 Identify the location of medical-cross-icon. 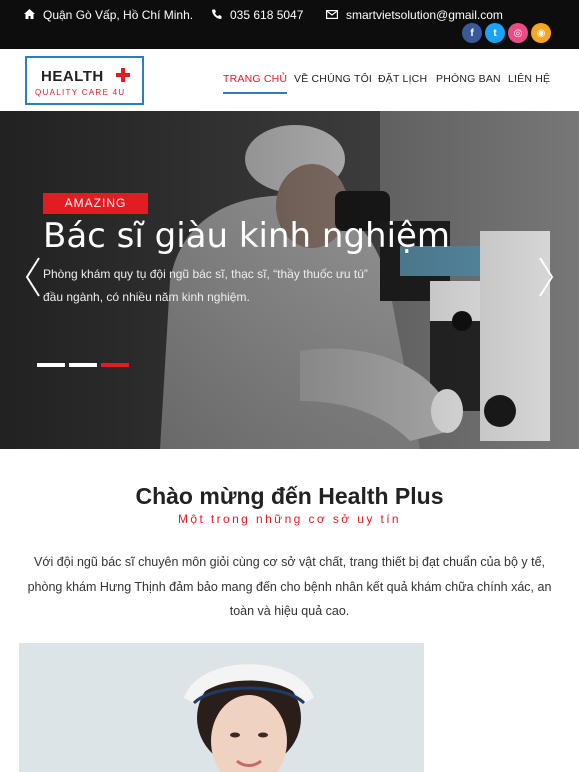
(123, 75).